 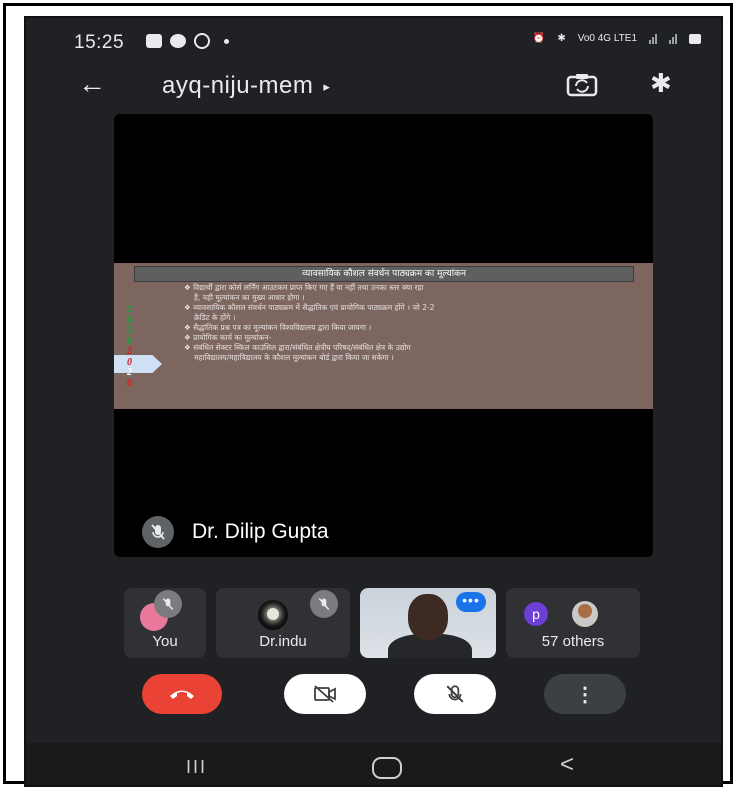 What do you see at coordinates (653, 38) in the screenshot?
I see `signal-icon` at bounding box center [653, 38].